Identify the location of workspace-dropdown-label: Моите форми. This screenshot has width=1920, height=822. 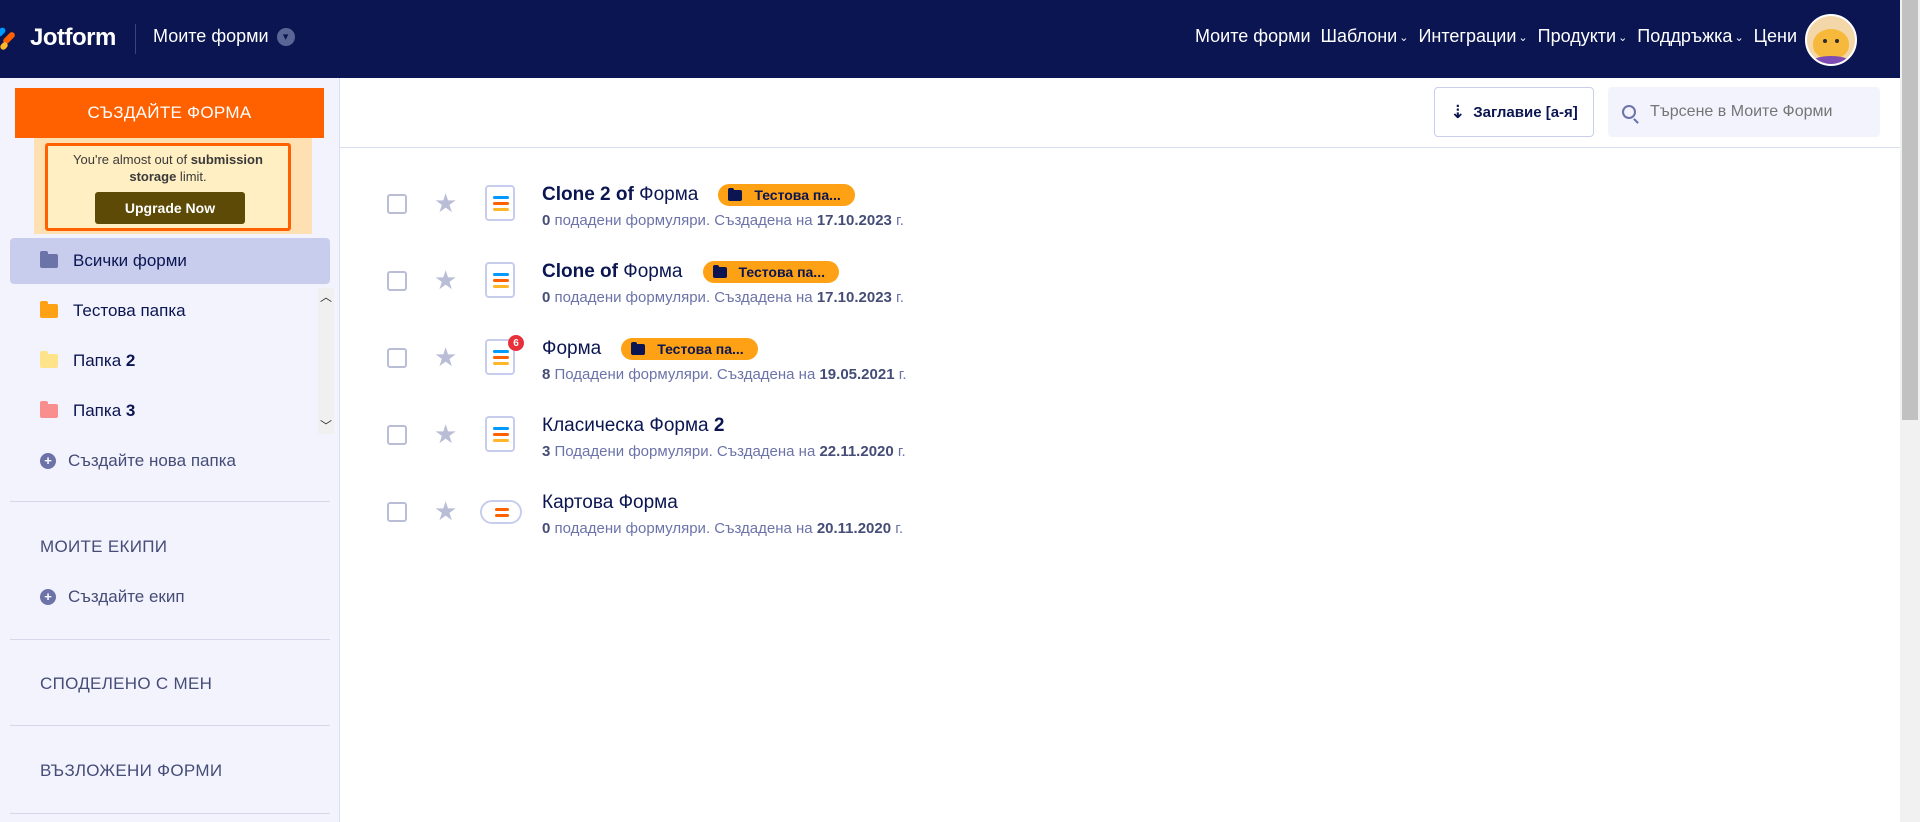
(211, 36).